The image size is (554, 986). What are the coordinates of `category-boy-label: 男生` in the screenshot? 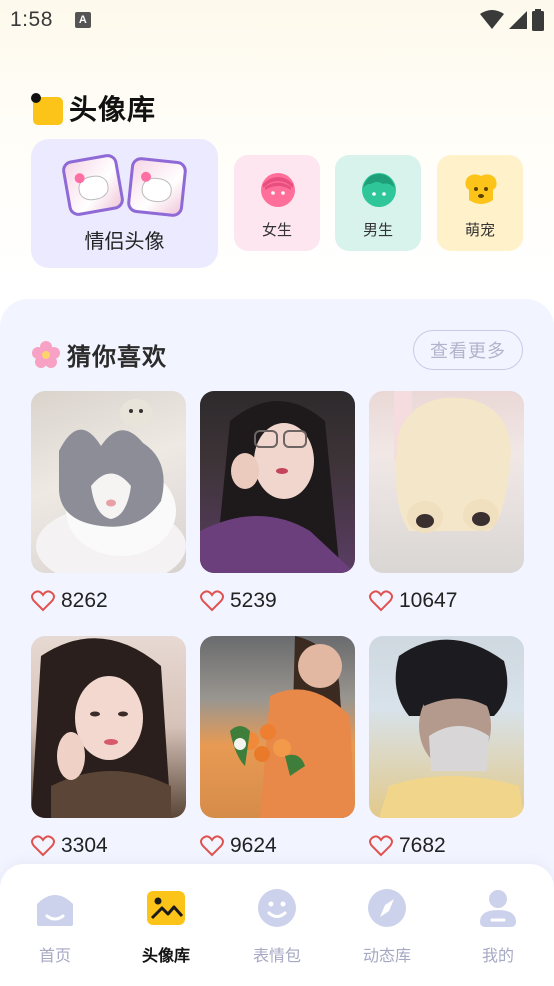 It's located at (377, 230).